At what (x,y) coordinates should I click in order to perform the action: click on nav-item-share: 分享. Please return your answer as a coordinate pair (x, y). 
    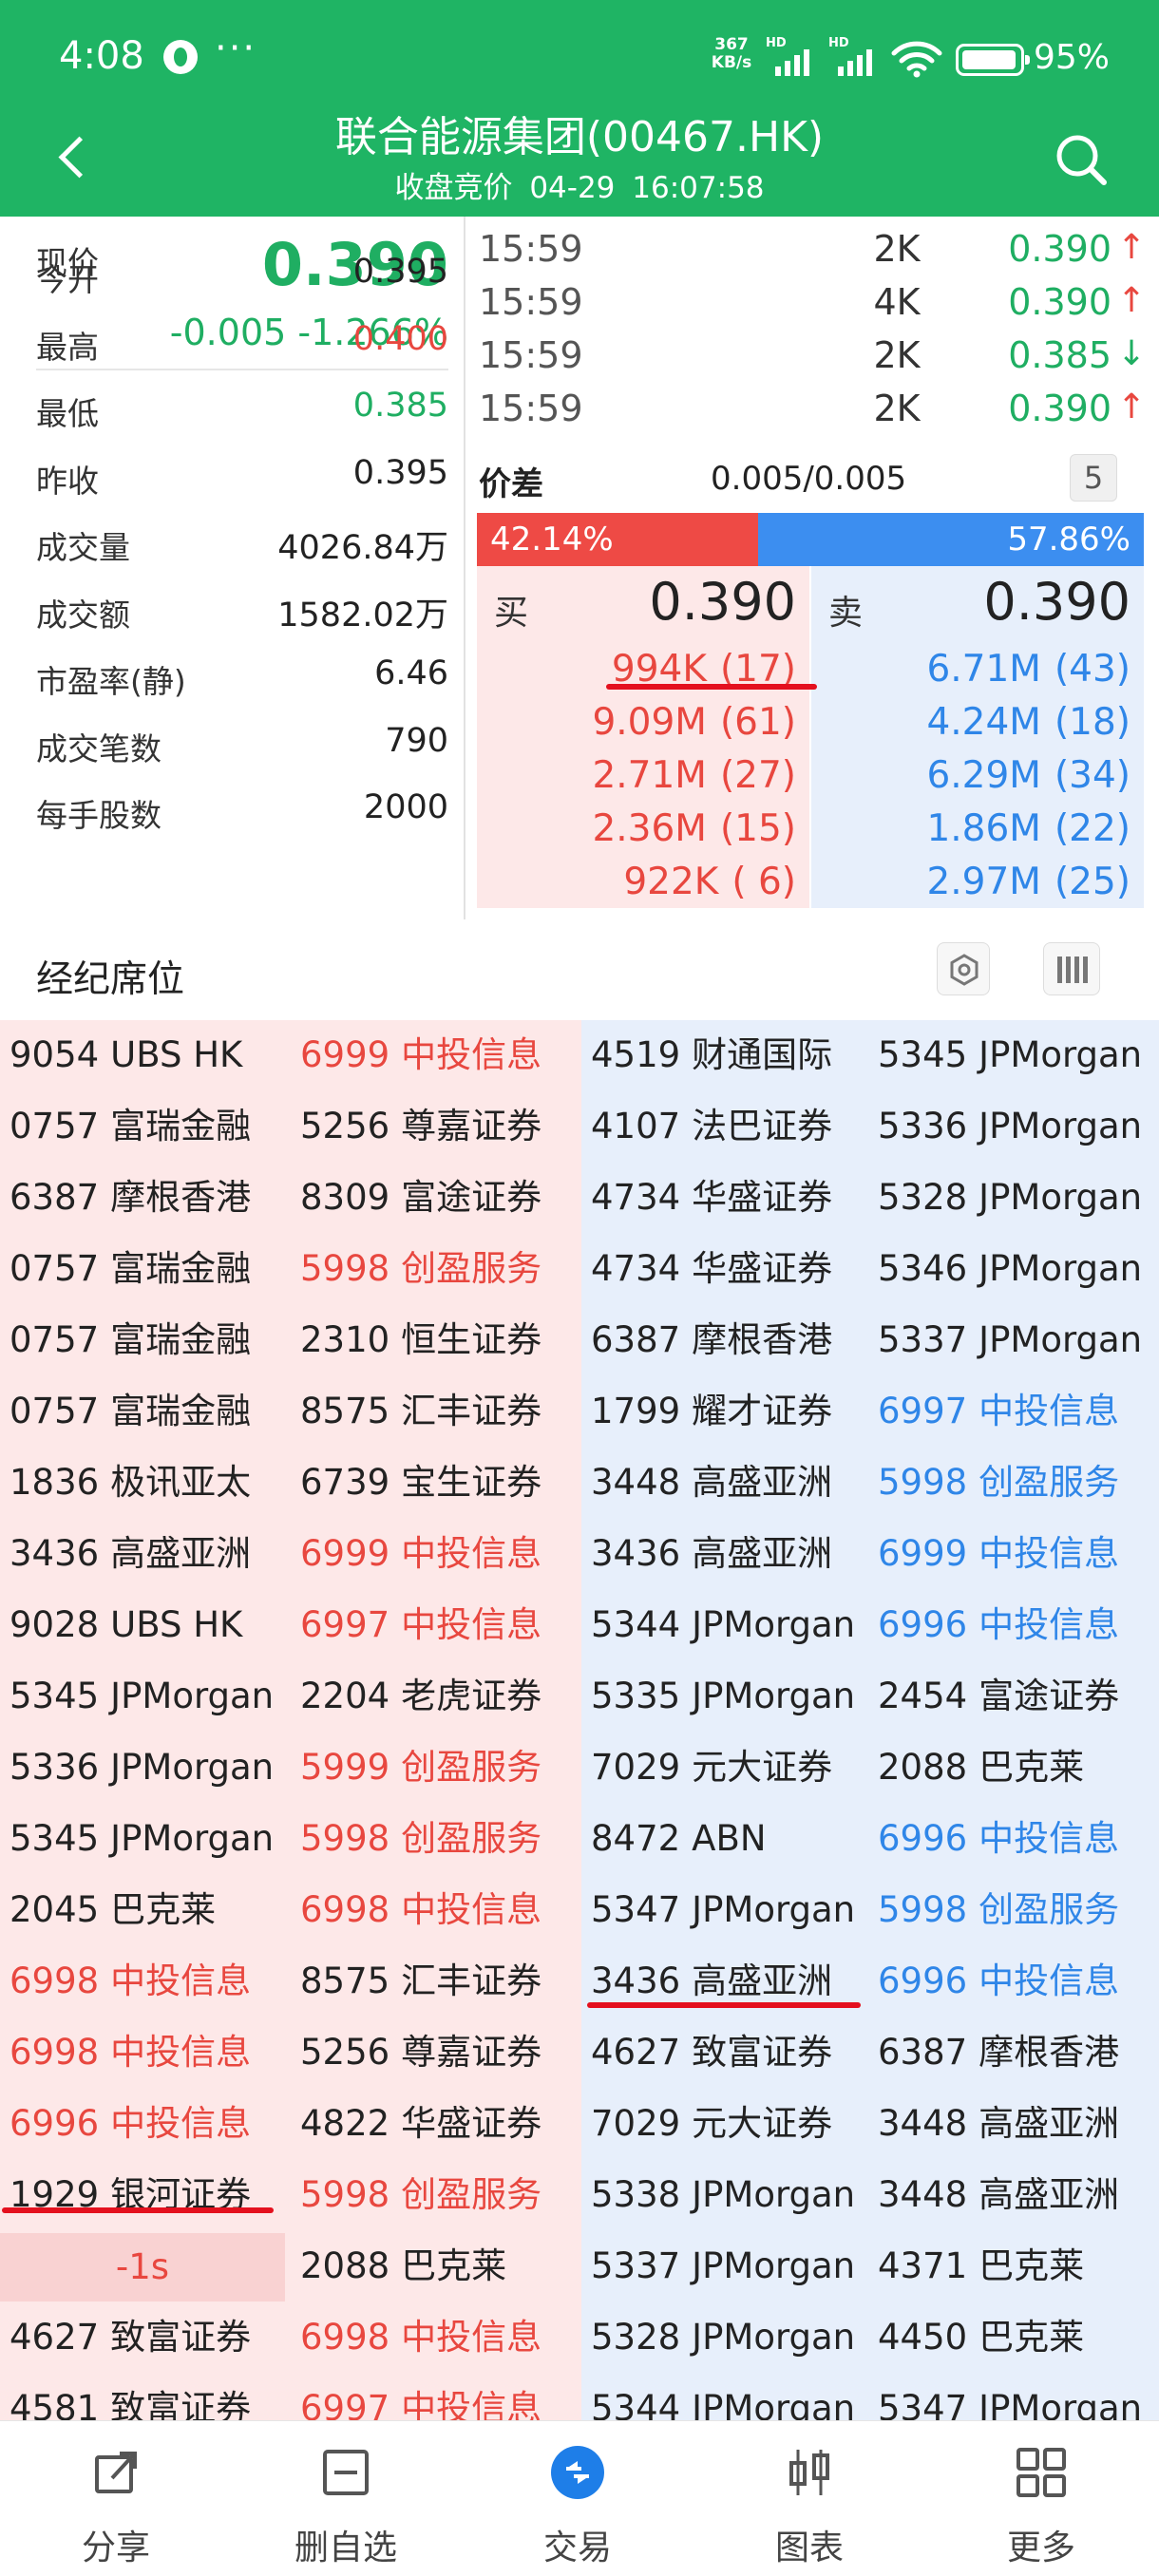
    Looking at the image, I should click on (116, 2498).